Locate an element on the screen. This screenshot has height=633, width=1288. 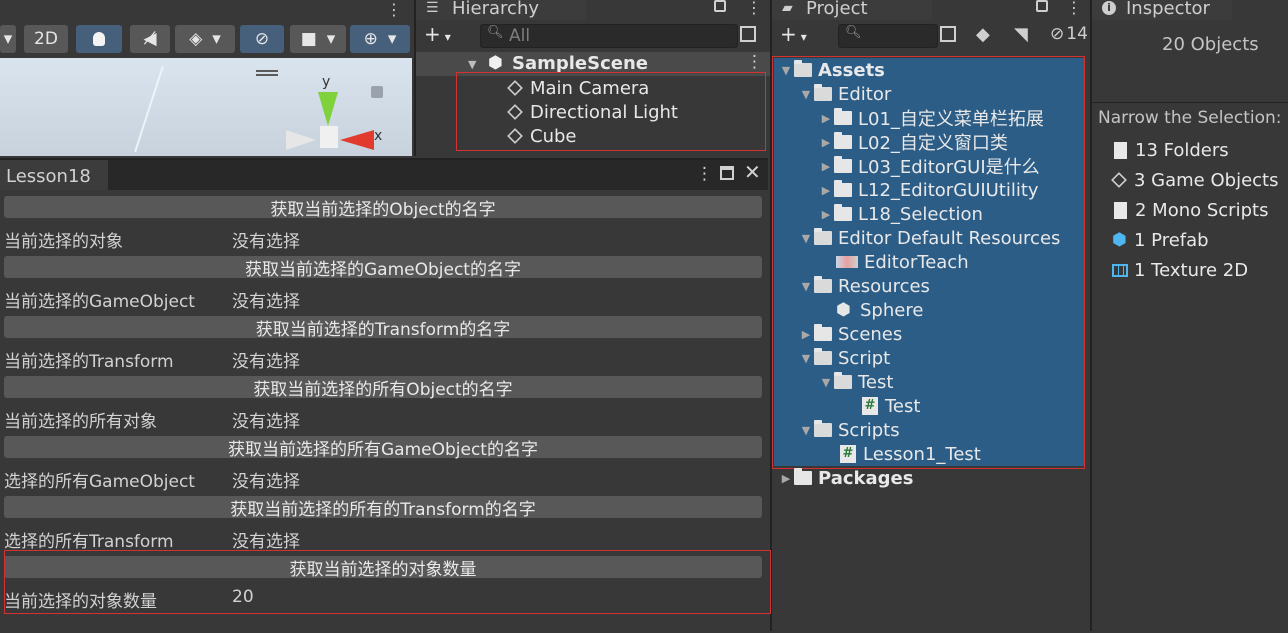
narrow-item-scripts: 2 Mono Scripts is located at coordinates (1191, 210).